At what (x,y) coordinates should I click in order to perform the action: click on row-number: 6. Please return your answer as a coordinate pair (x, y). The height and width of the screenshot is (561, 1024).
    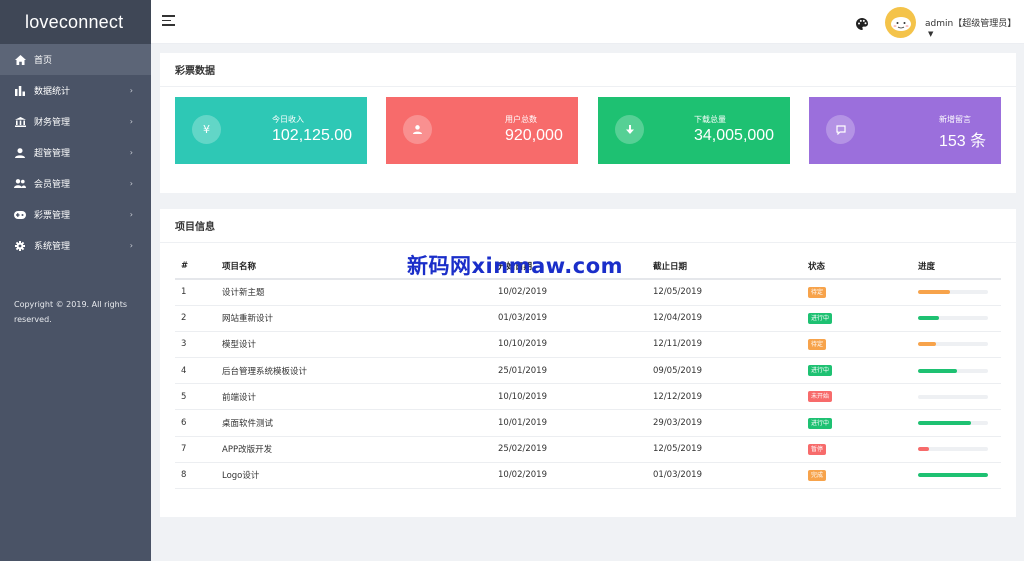
    Looking at the image, I should click on (198, 423).